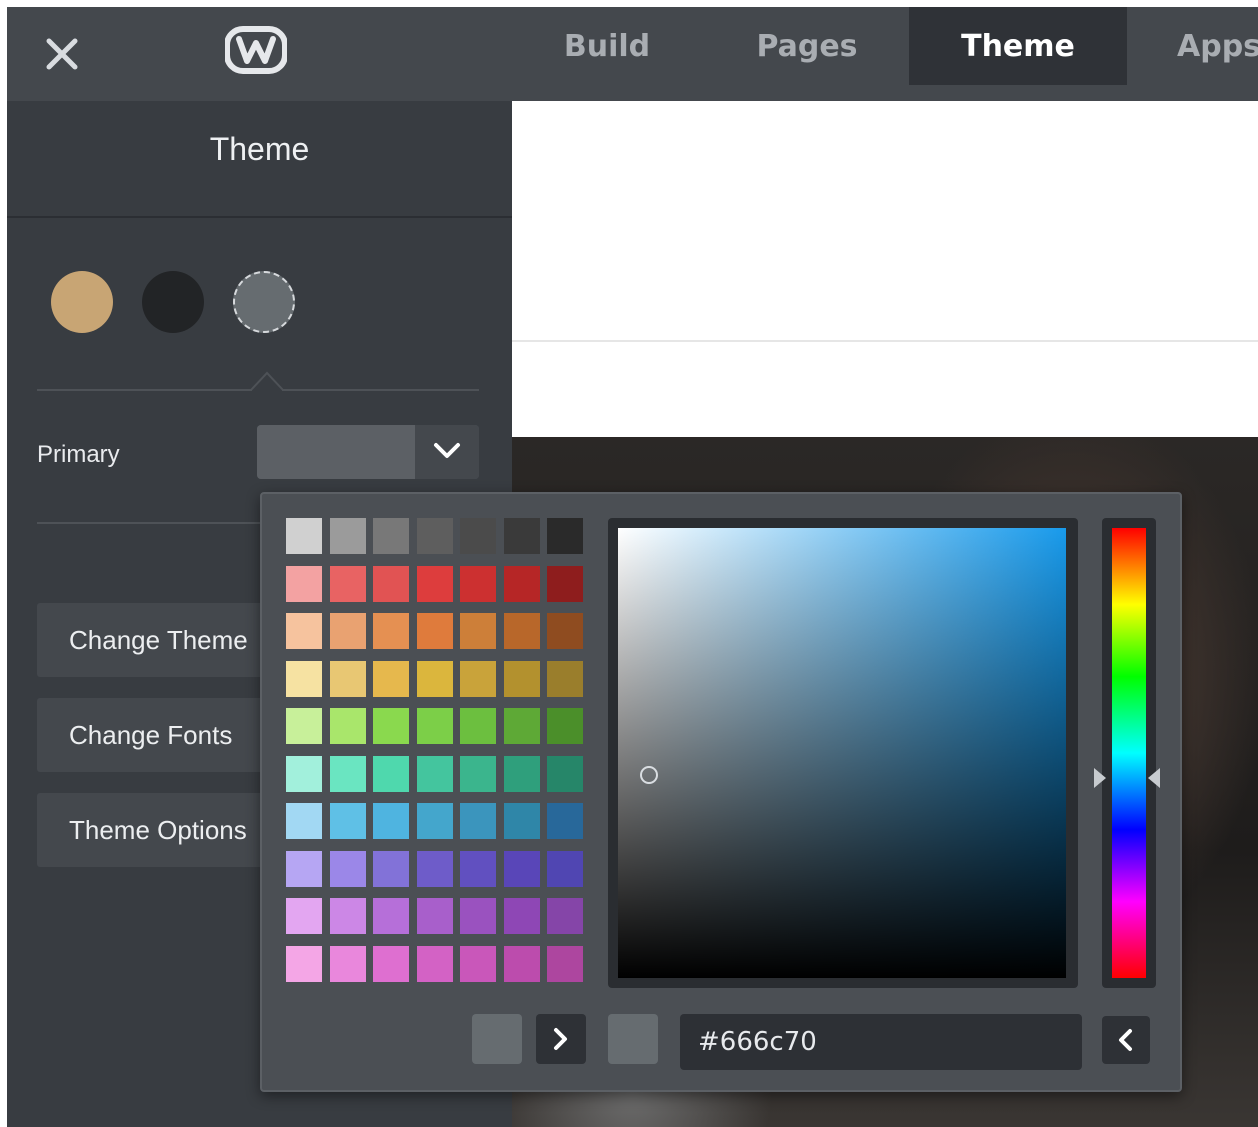 The width and height of the screenshot is (1258, 1127). Describe the element at coordinates (561, 1039) in the screenshot. I see `next-button` at that location.